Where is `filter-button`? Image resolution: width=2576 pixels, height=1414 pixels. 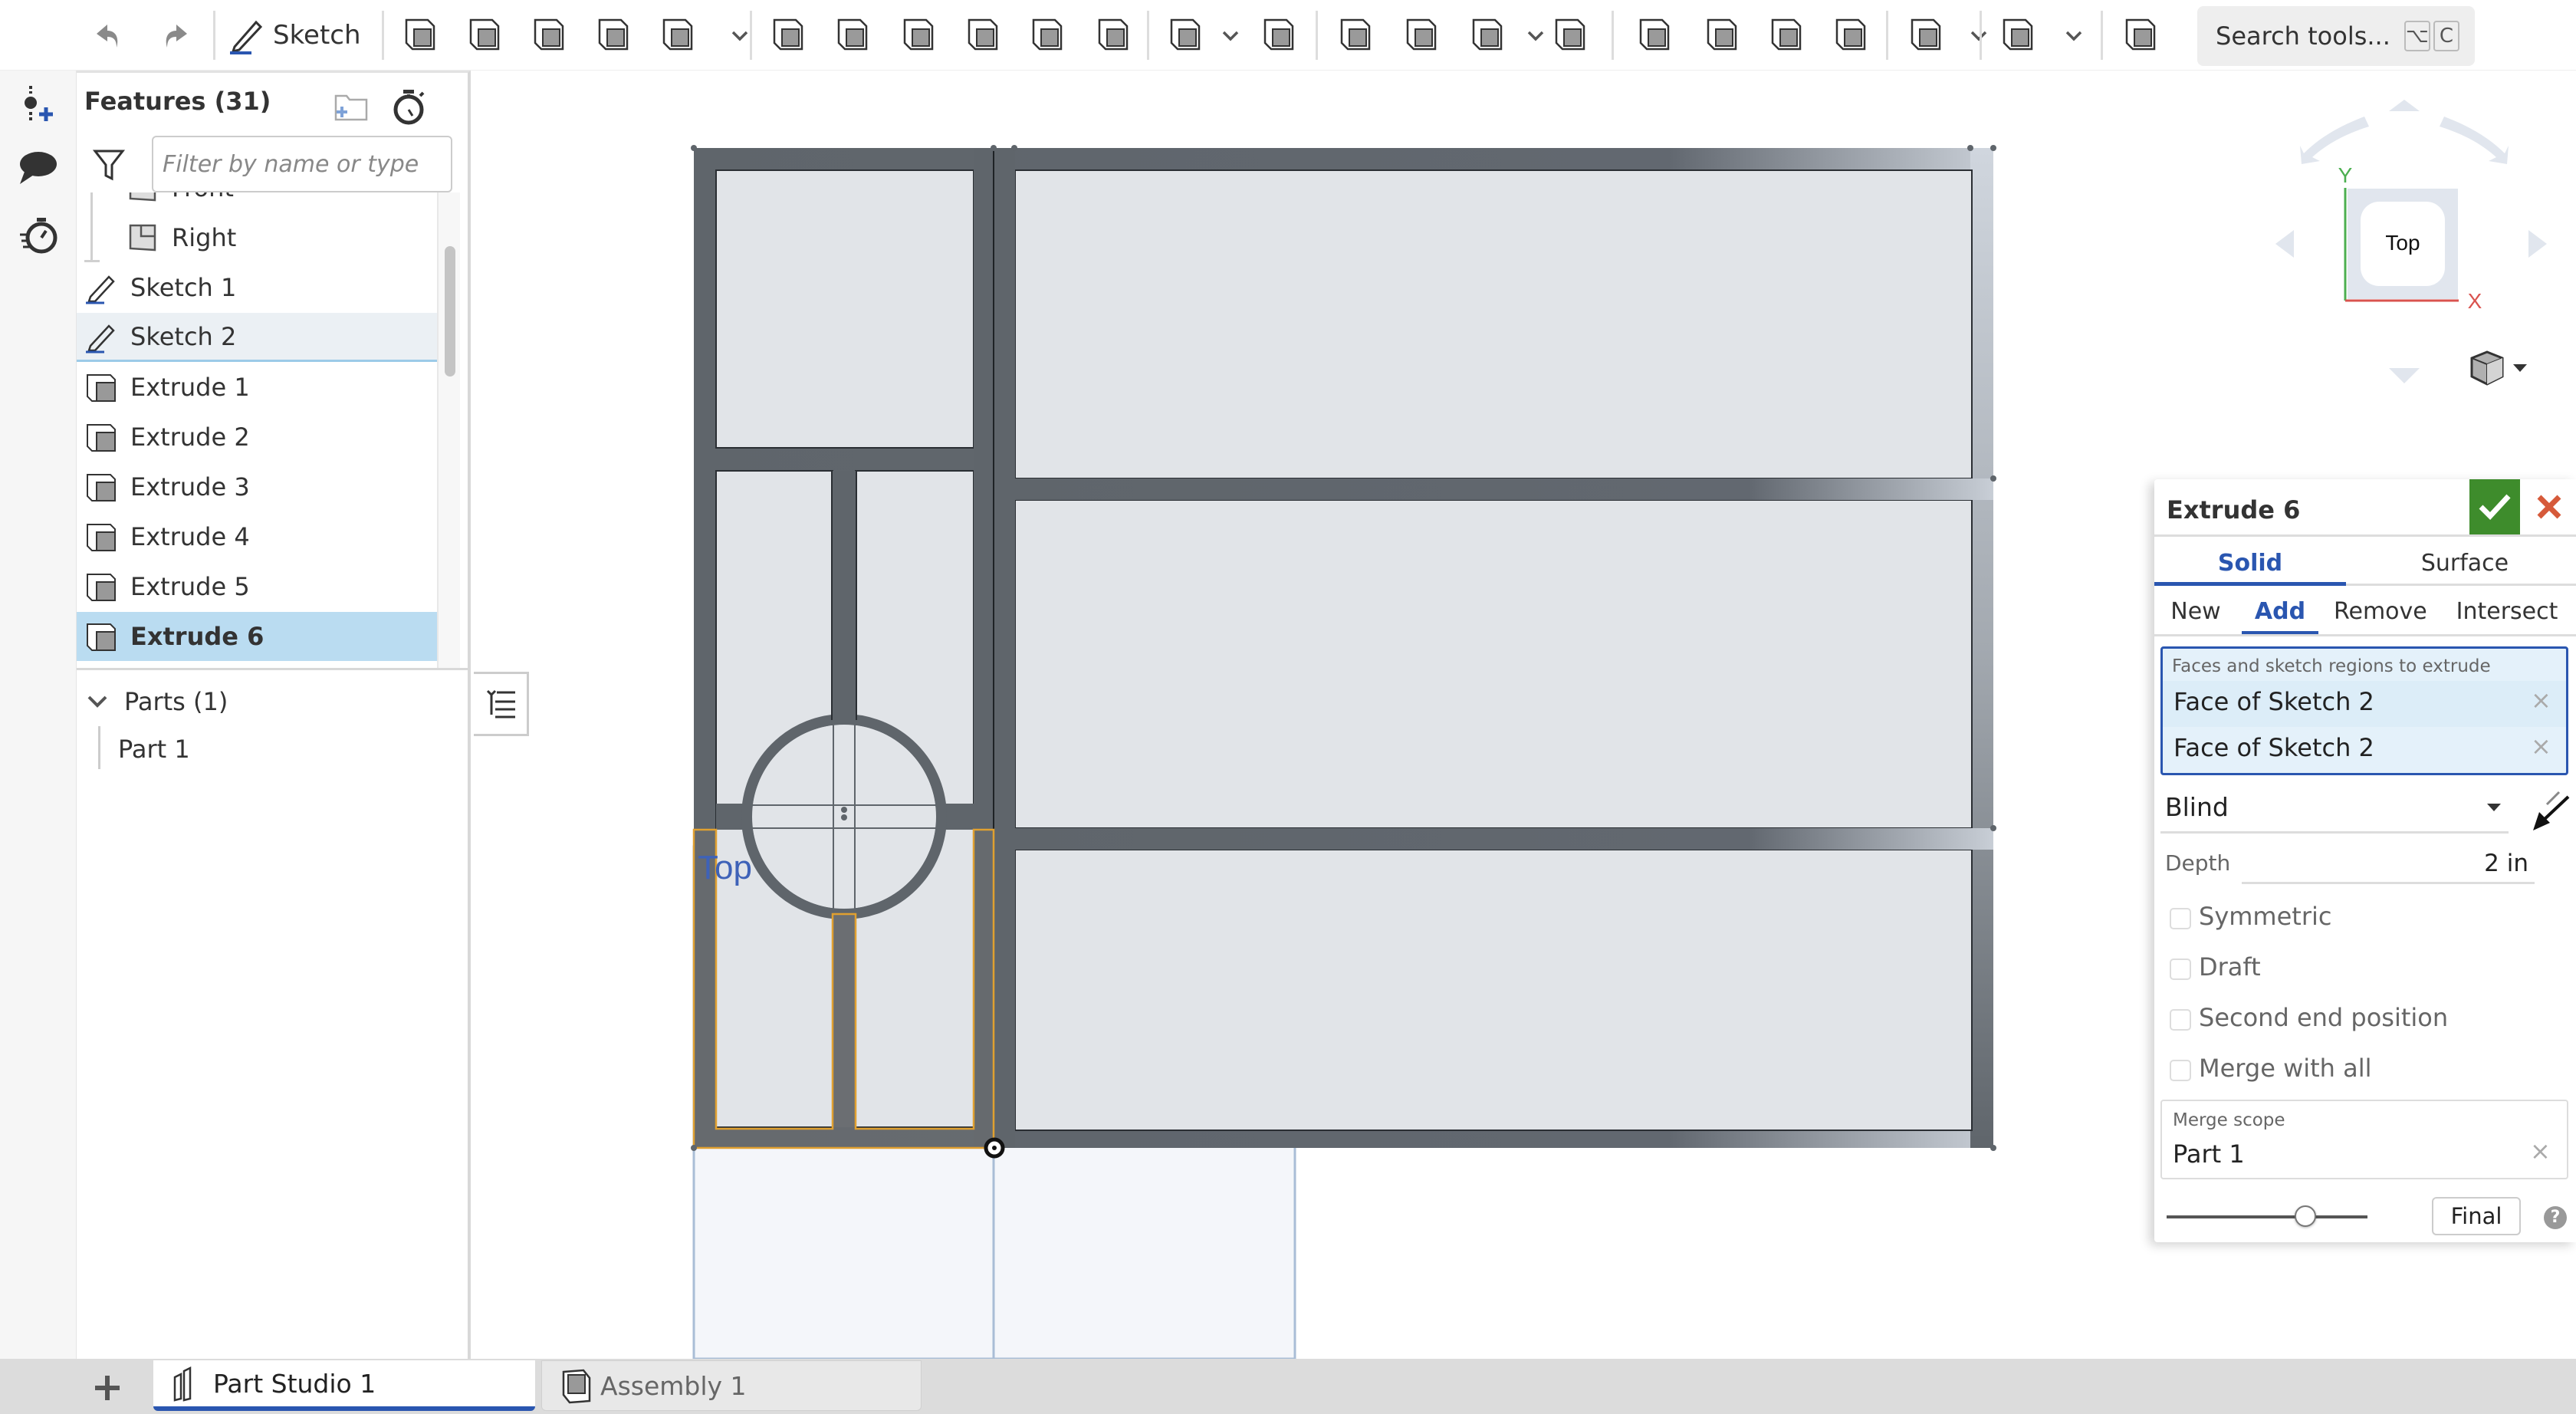
filter-button is located at coordinates (110, 164).